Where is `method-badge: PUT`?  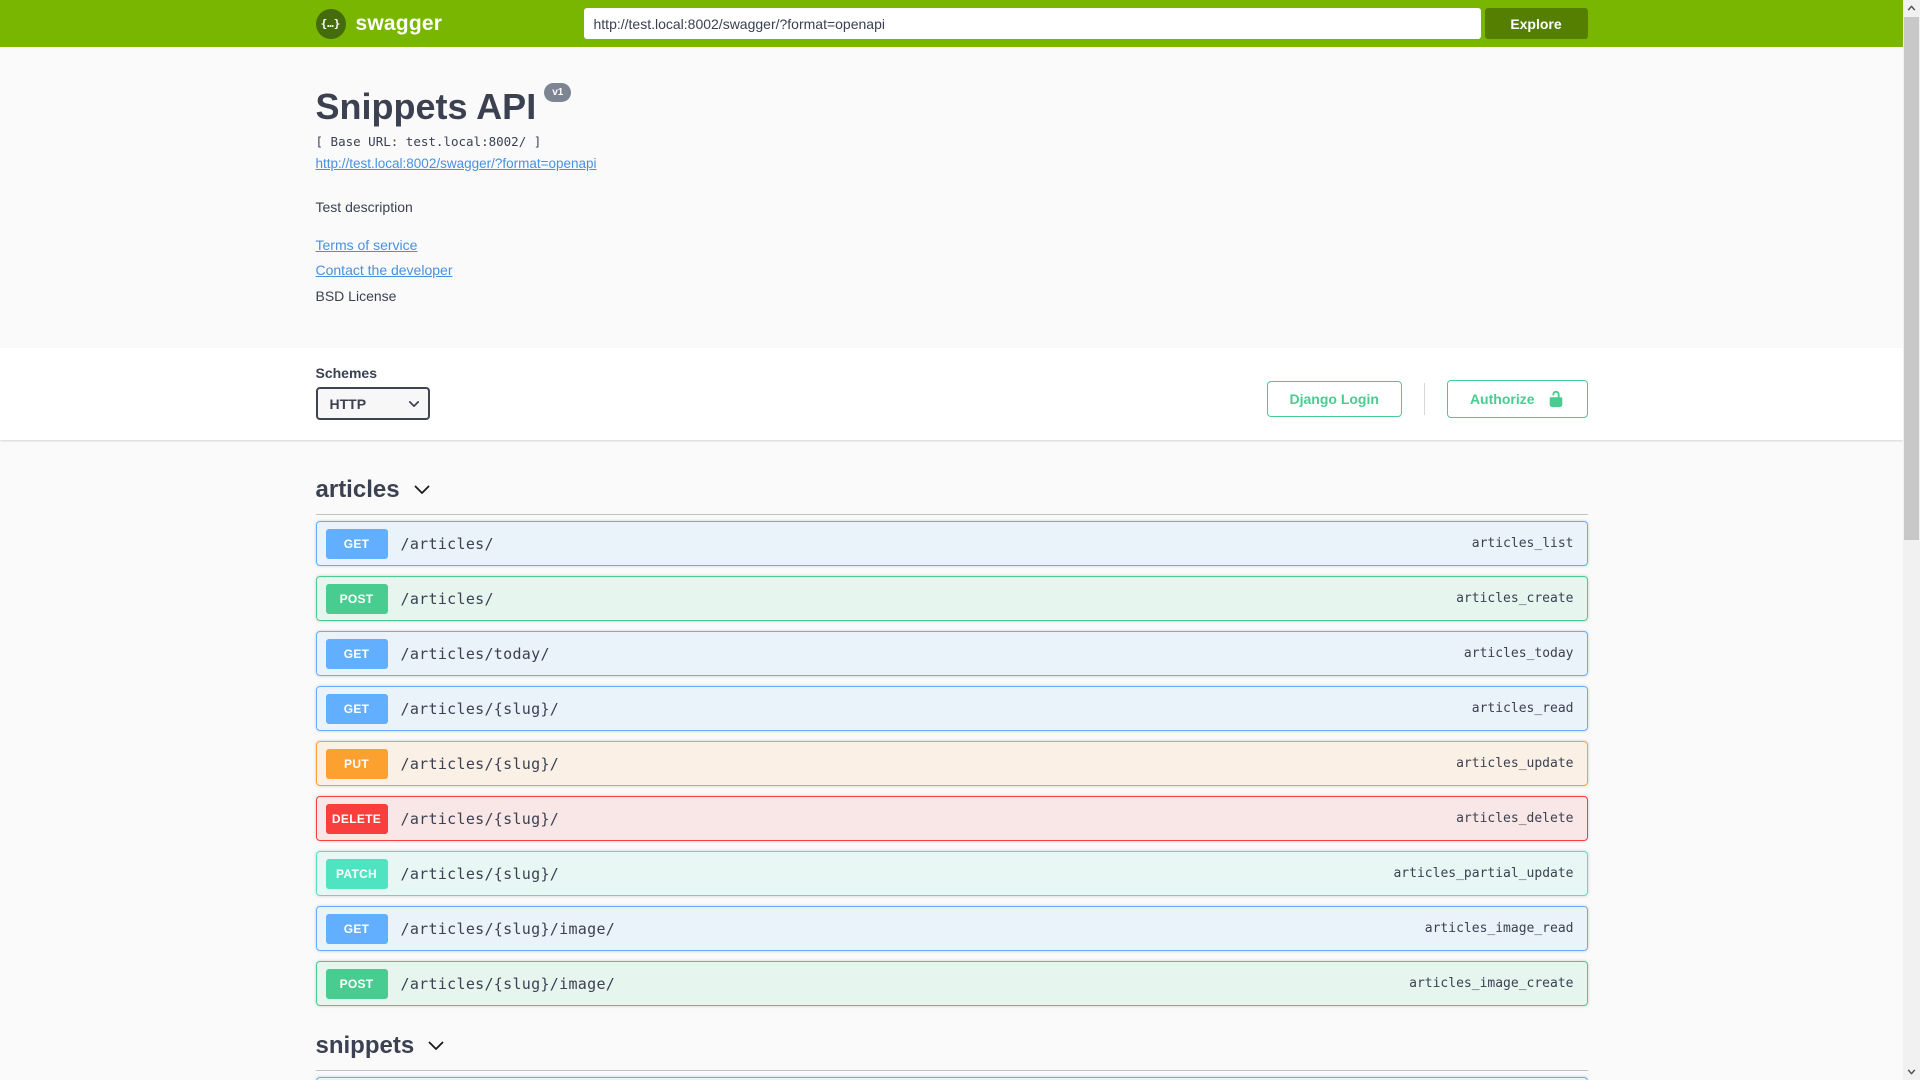
method-badge: PUT is located at coordinates (356, 763).